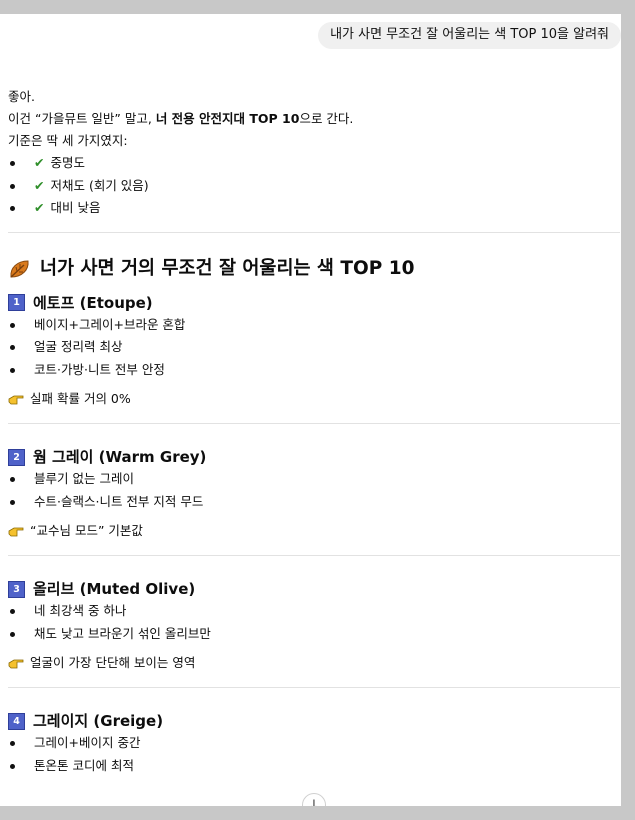 The width and height of the screenshot is (635, 820). I want to click on fallen-leaf-icon, so click(19, 268).